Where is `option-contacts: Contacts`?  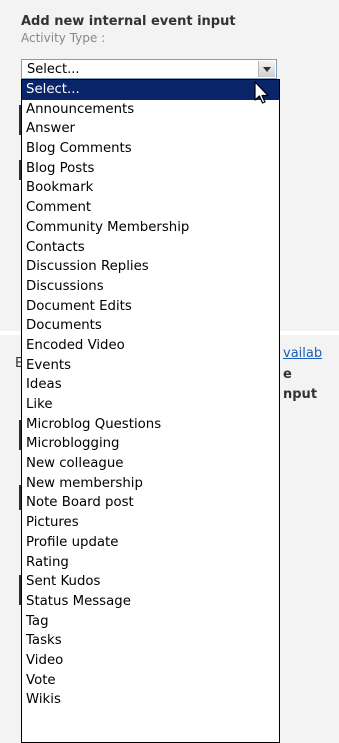
option-contacts: Contacts is located at coordinates (150, 248).